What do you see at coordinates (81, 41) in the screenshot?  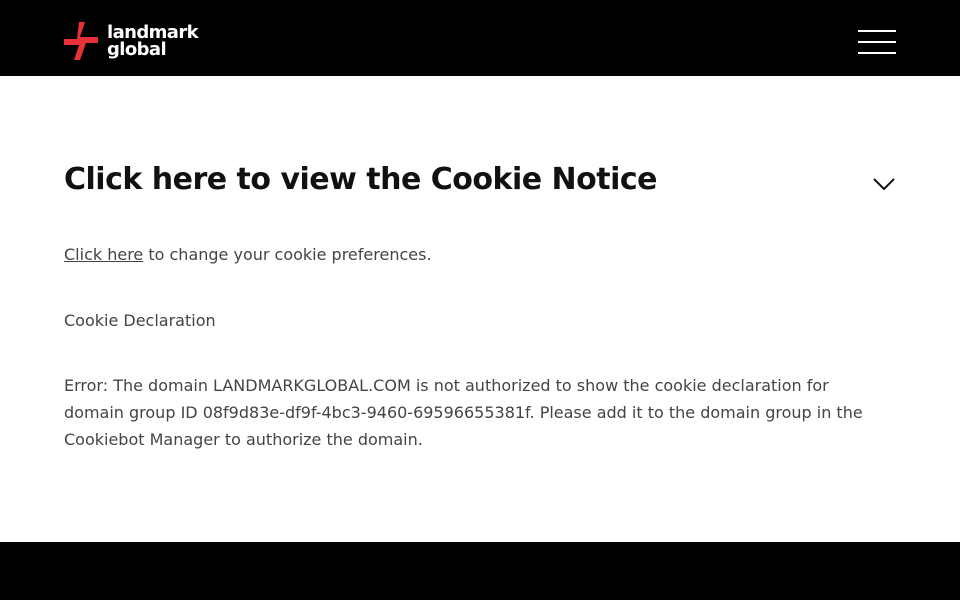 I see `landmark-global-logo-mark-icon` at bounding box center [81, 41].